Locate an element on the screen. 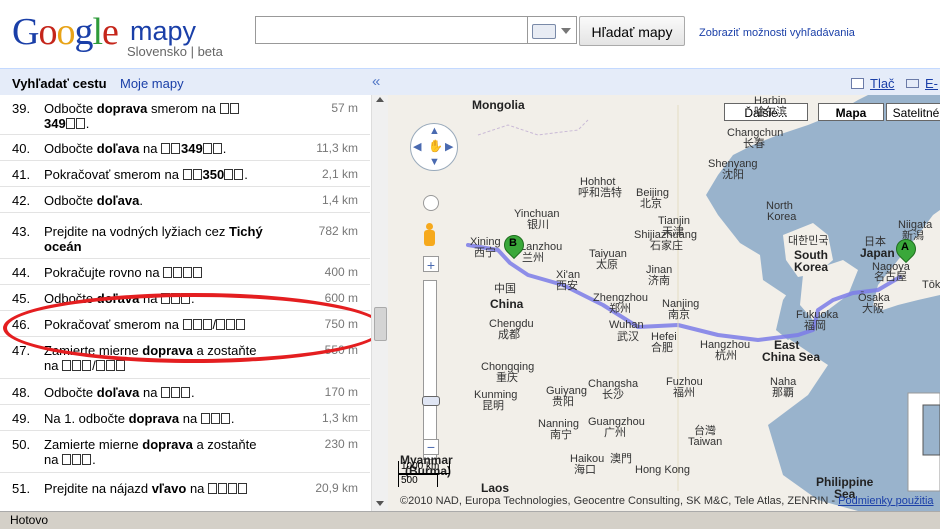  direction-step: 51. Prejdite na nájazd vľavo na 20,9 km is located at coordinates (185, 492).